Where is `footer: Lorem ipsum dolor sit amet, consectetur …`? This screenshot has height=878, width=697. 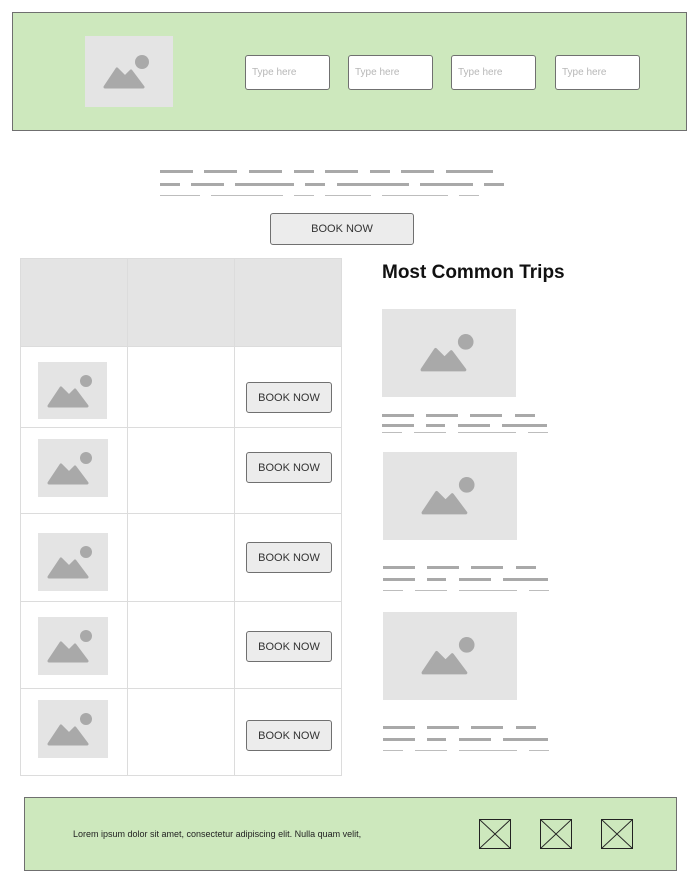
footer: Lorem ipsum dolor sit amet, consectetur … is located at coordinates (350, 834).